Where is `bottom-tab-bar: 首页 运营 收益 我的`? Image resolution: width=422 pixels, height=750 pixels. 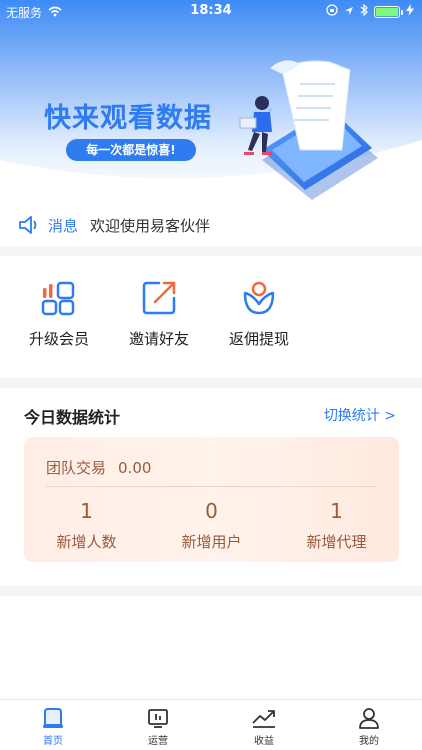 bottom-tab-bar: 首页 运营 收益 我的 is located at coordinates (211, 724).